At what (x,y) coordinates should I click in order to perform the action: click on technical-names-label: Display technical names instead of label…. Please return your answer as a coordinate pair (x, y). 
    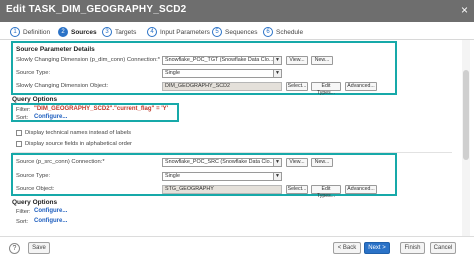
    Looking at the image, I should click on (78, 133).